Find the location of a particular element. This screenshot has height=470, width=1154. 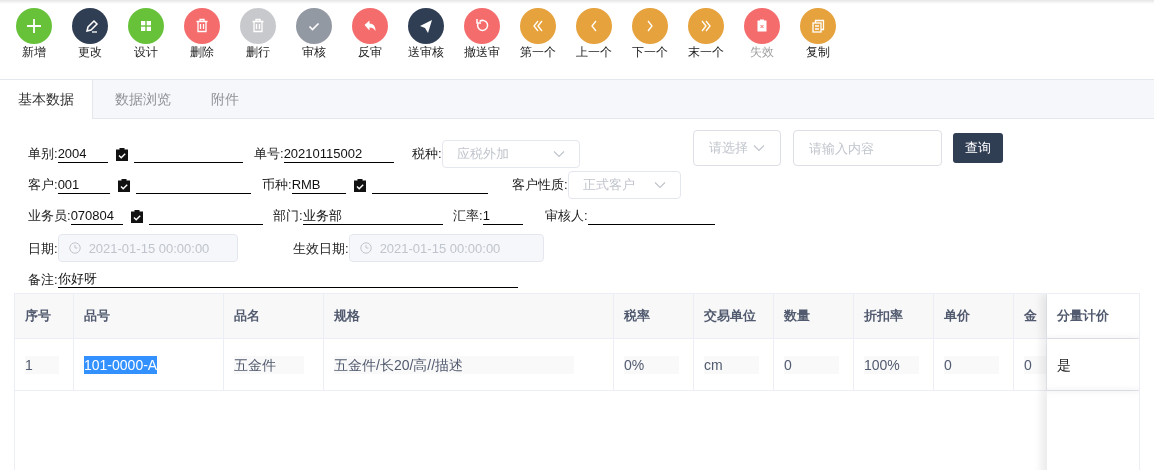

column-header: 折扣率 is located at coordinates (883, 316).